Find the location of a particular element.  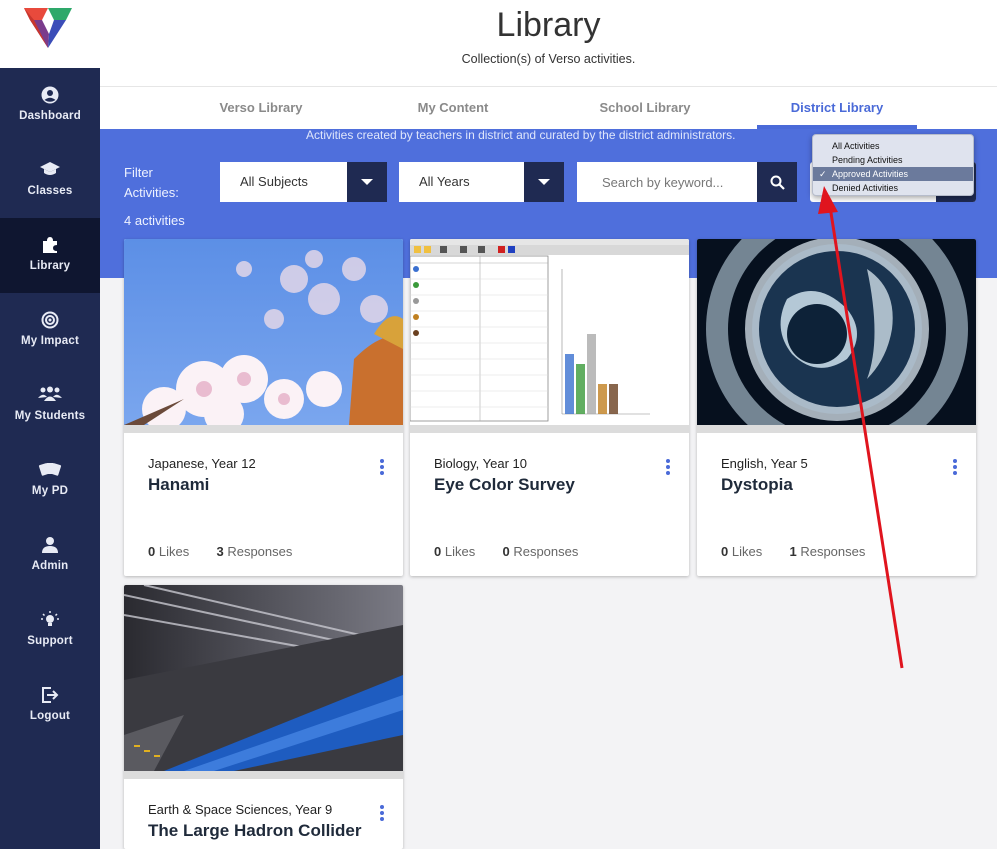

tab-district-library: District Library is located at coordinates (837, 108).